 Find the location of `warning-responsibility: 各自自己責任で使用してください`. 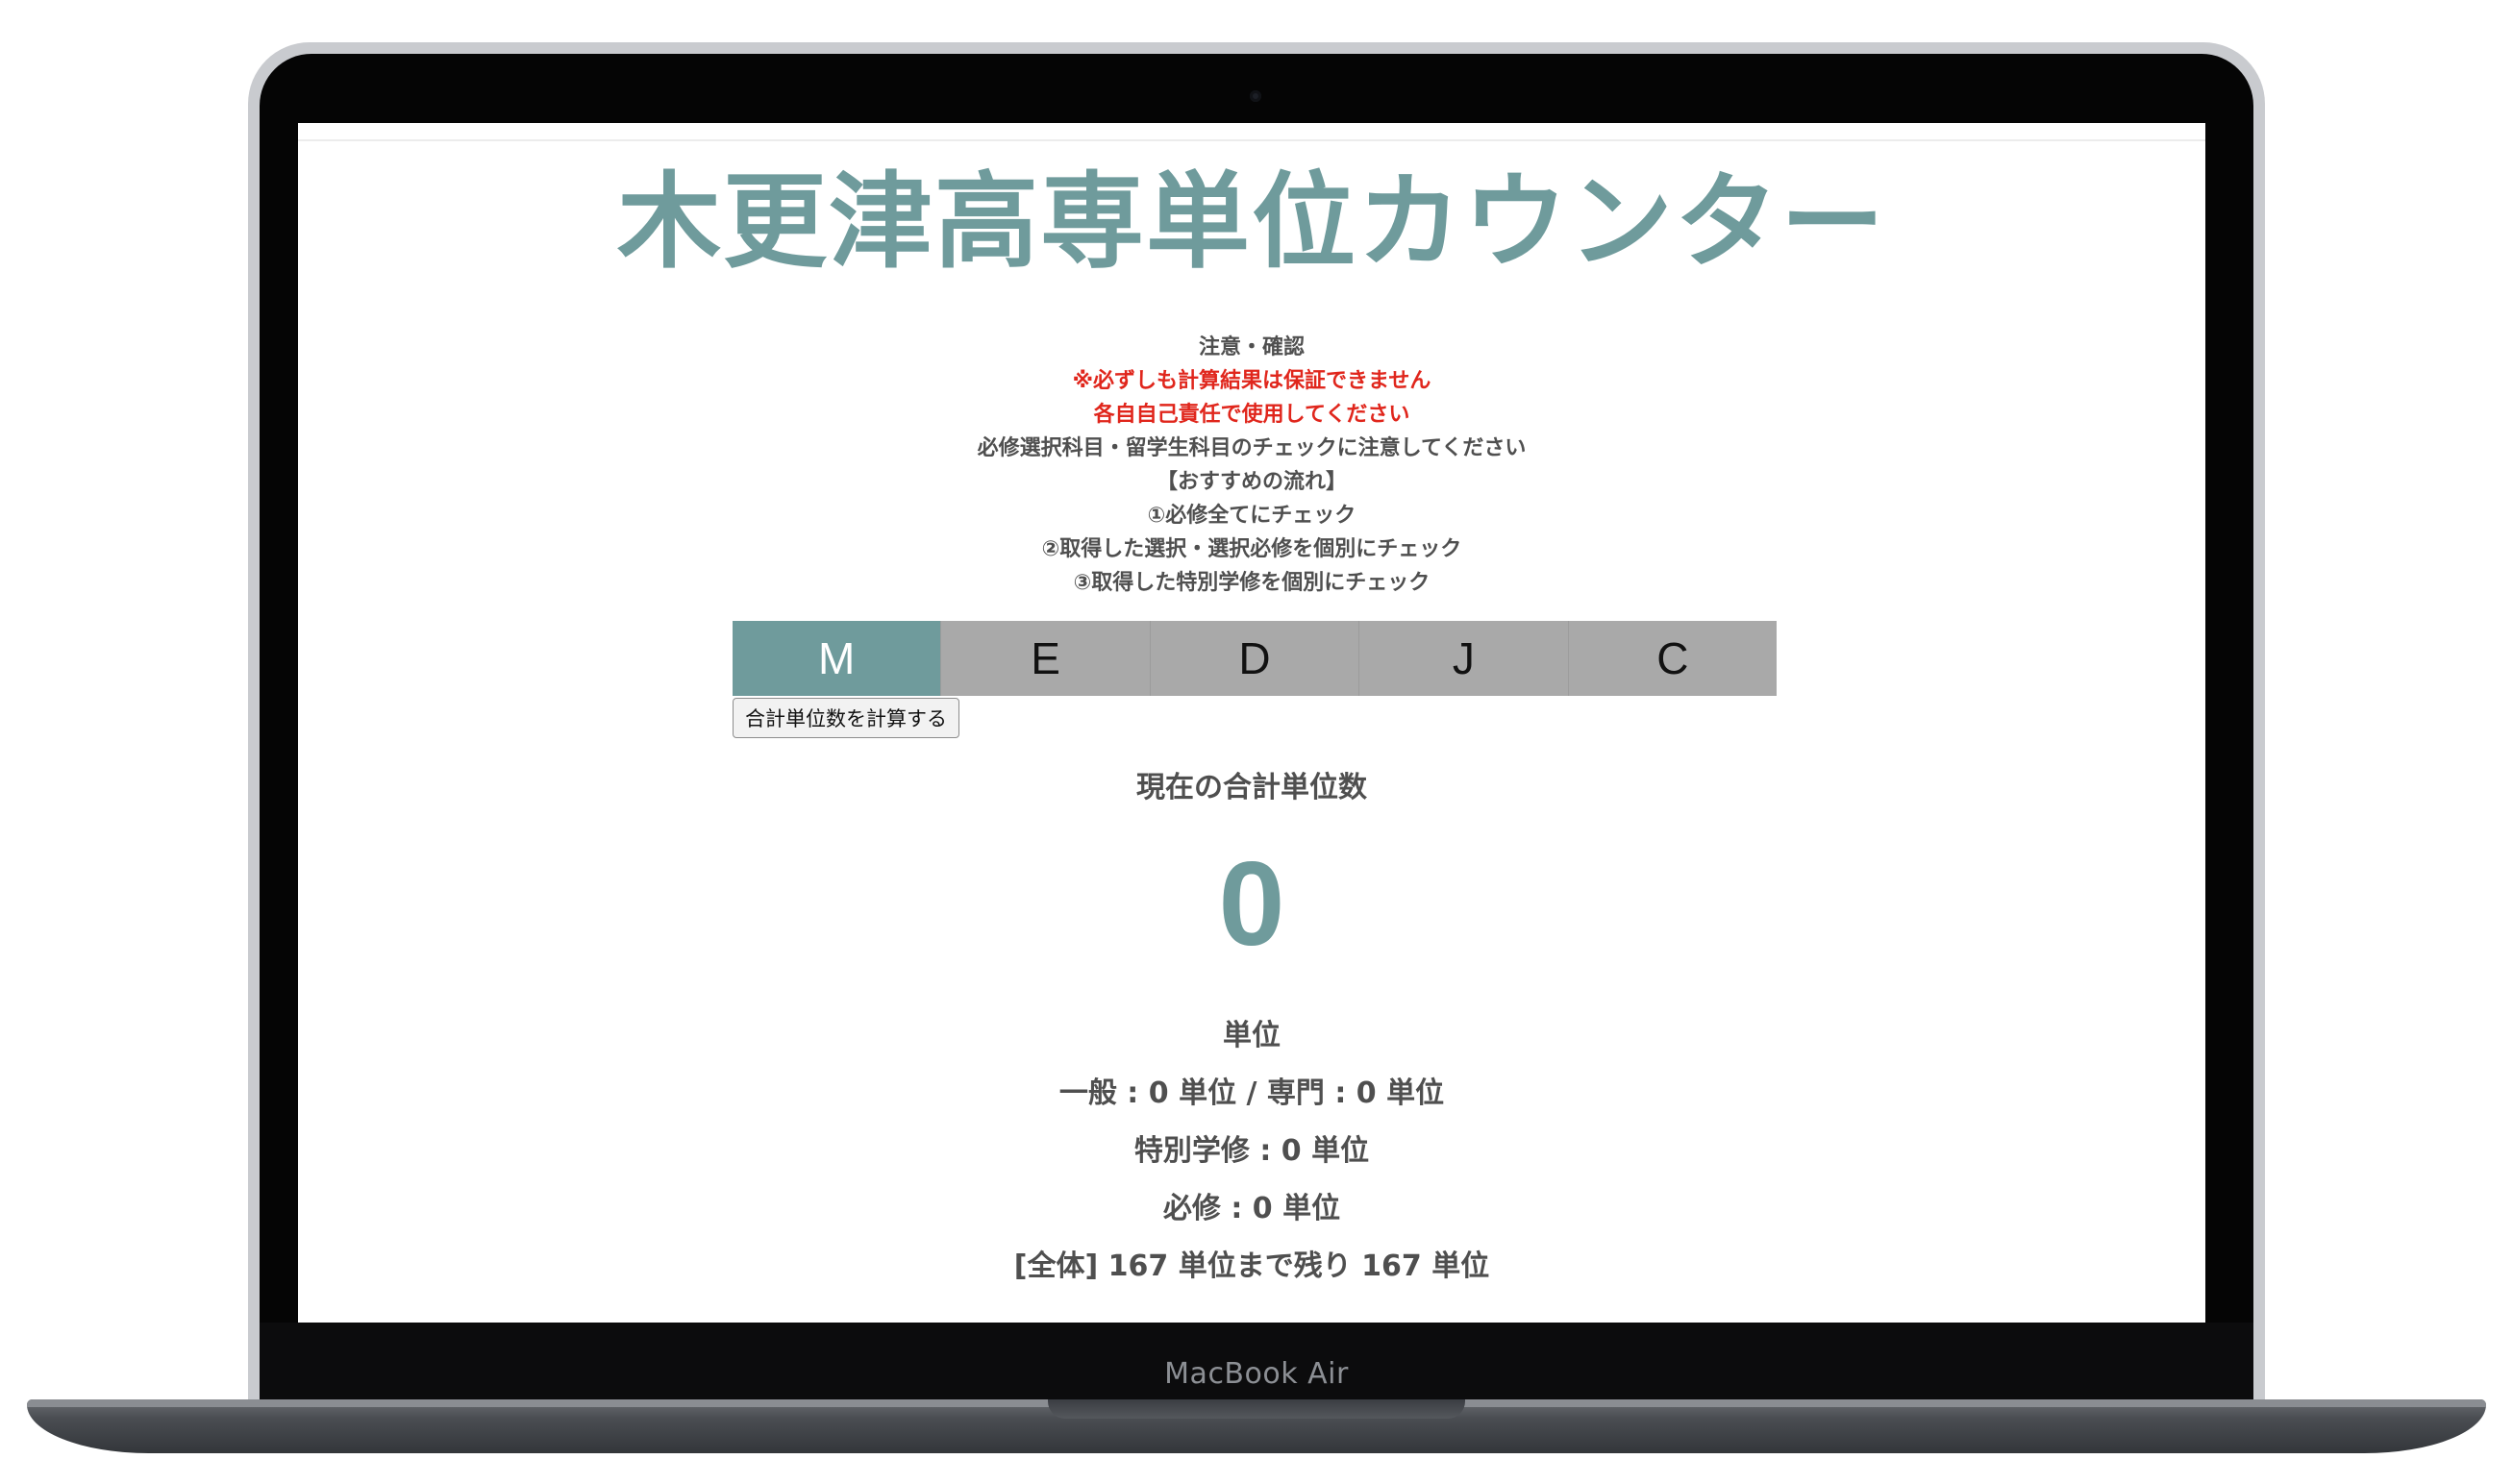

warning-responsibility: 各自自己責任で使用してください is located at coordinates (1252, 415).